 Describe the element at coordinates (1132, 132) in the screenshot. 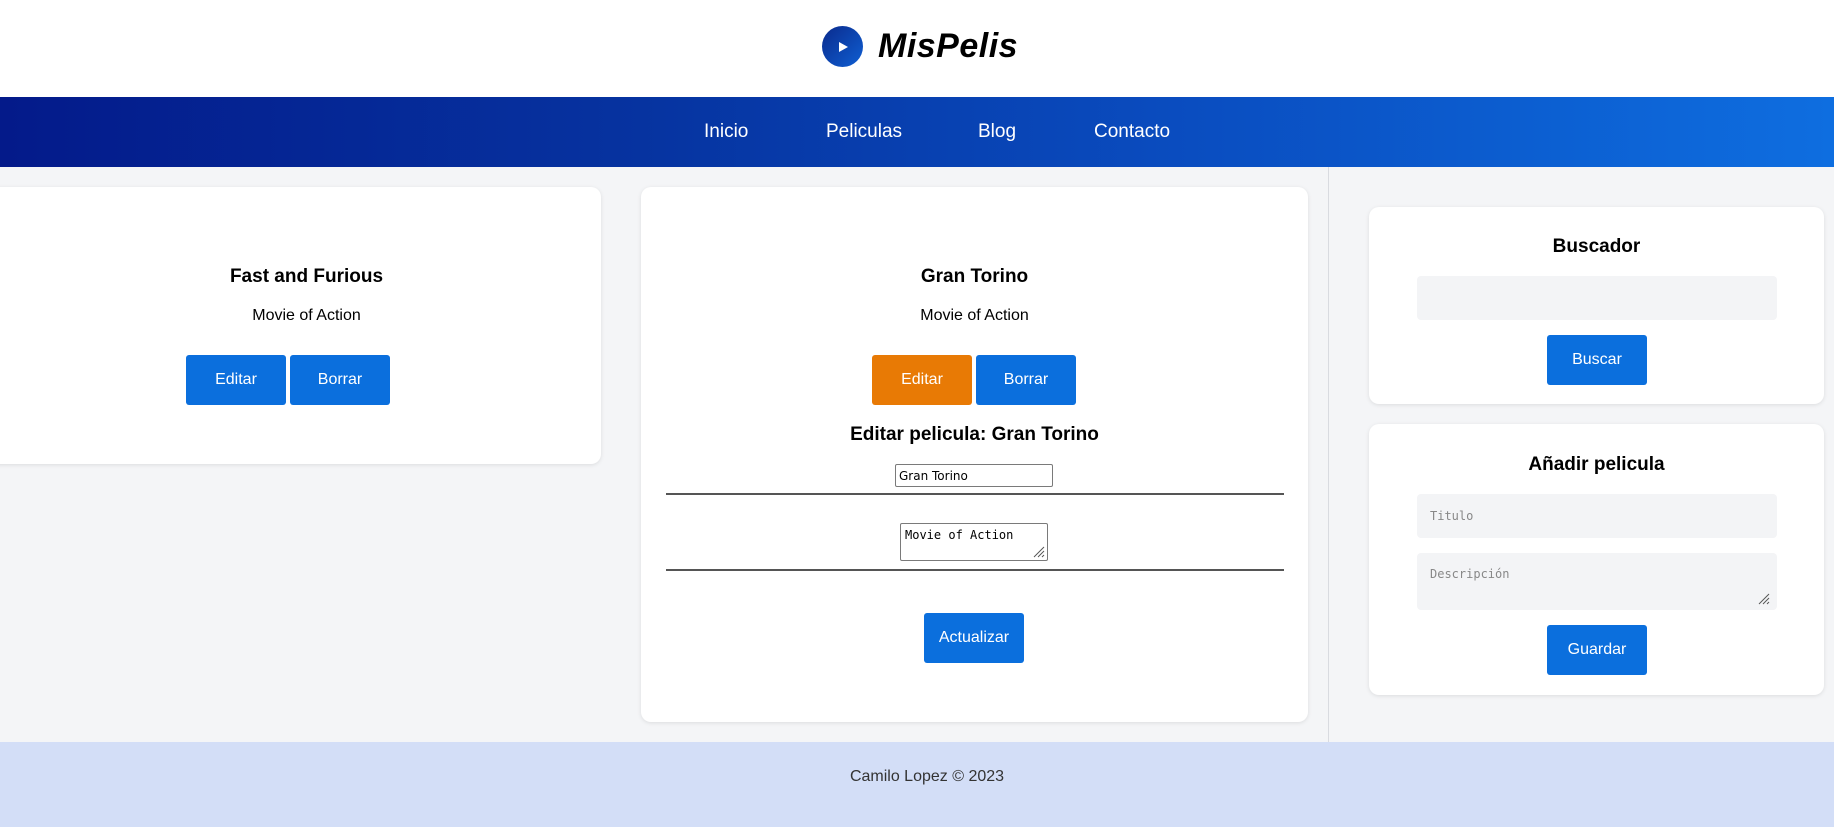

I see `nav-item-contacto: Contacto` at that location.